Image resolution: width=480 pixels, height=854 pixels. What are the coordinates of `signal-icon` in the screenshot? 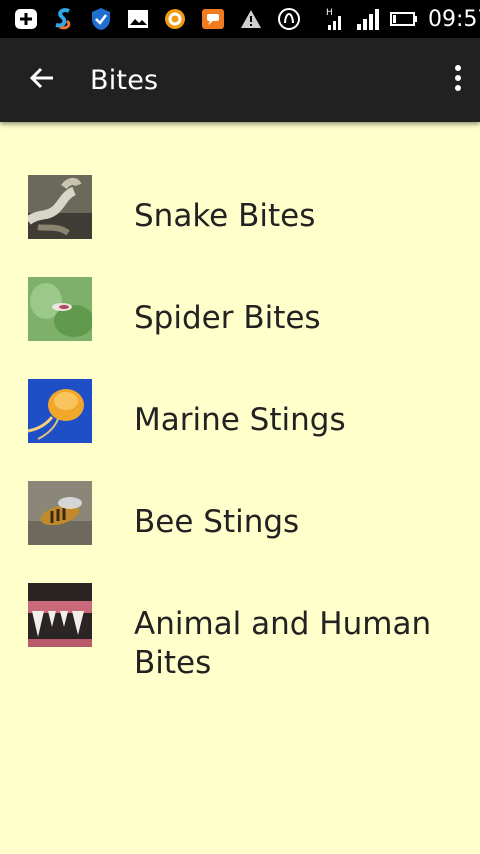 It's located at (368, 19).